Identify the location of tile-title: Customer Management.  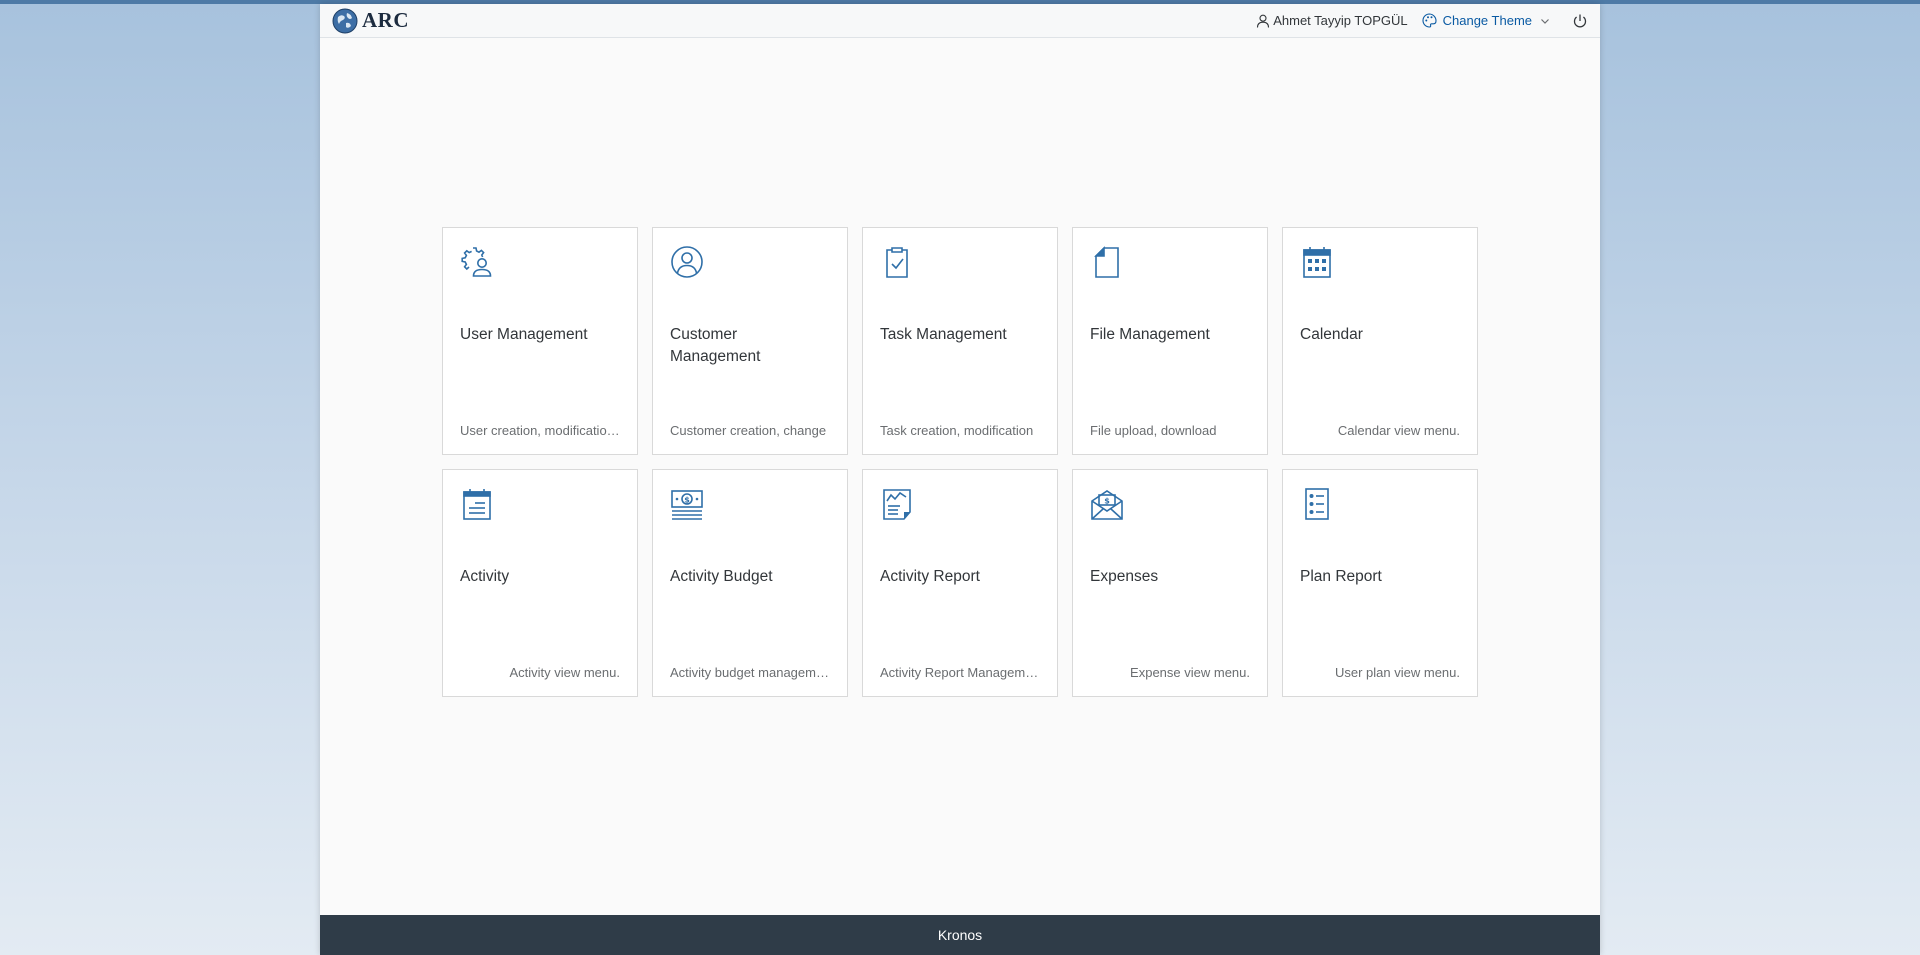
(715, 345).